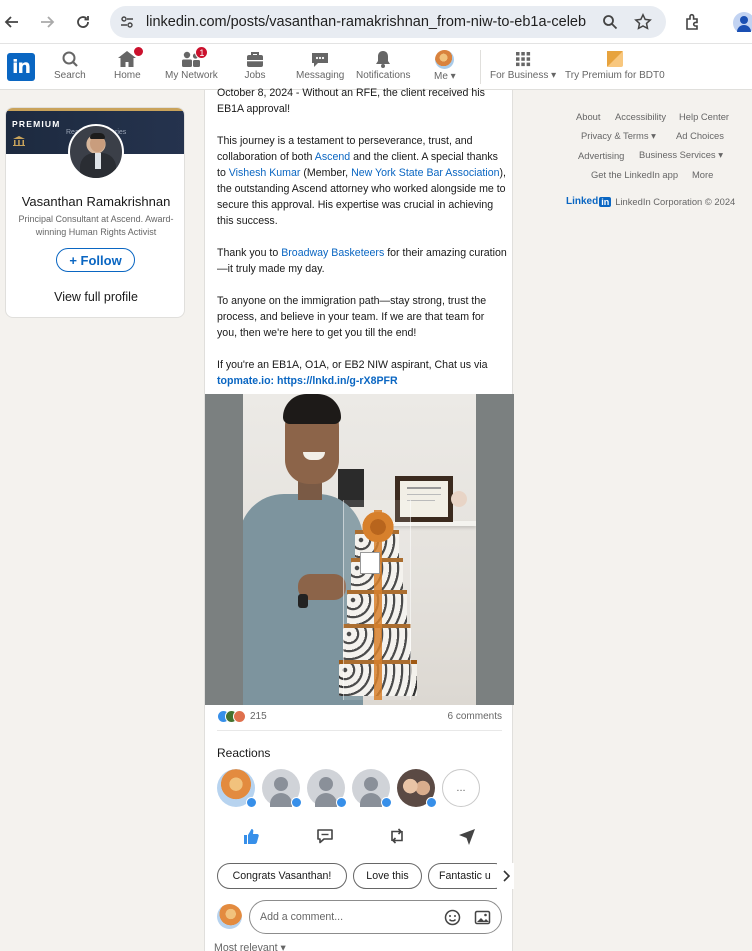  What do you see at coordinates (523, 75) in the screenshot?
I see `nav-for-business-label: For Business ▾` at bounding box center [523, 75].